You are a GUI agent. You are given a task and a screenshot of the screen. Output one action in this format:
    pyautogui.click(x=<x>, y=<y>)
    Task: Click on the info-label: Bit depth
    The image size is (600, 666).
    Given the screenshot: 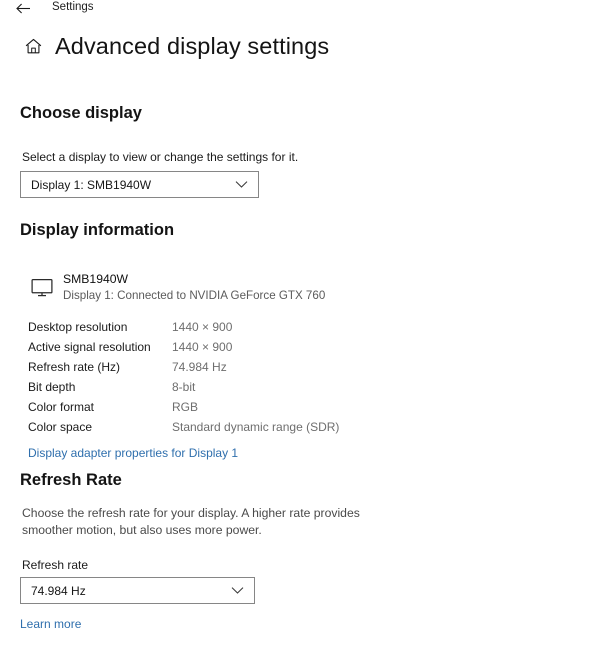 What is the action you would take?
    pyautogui.click(x=52, y=387)
    